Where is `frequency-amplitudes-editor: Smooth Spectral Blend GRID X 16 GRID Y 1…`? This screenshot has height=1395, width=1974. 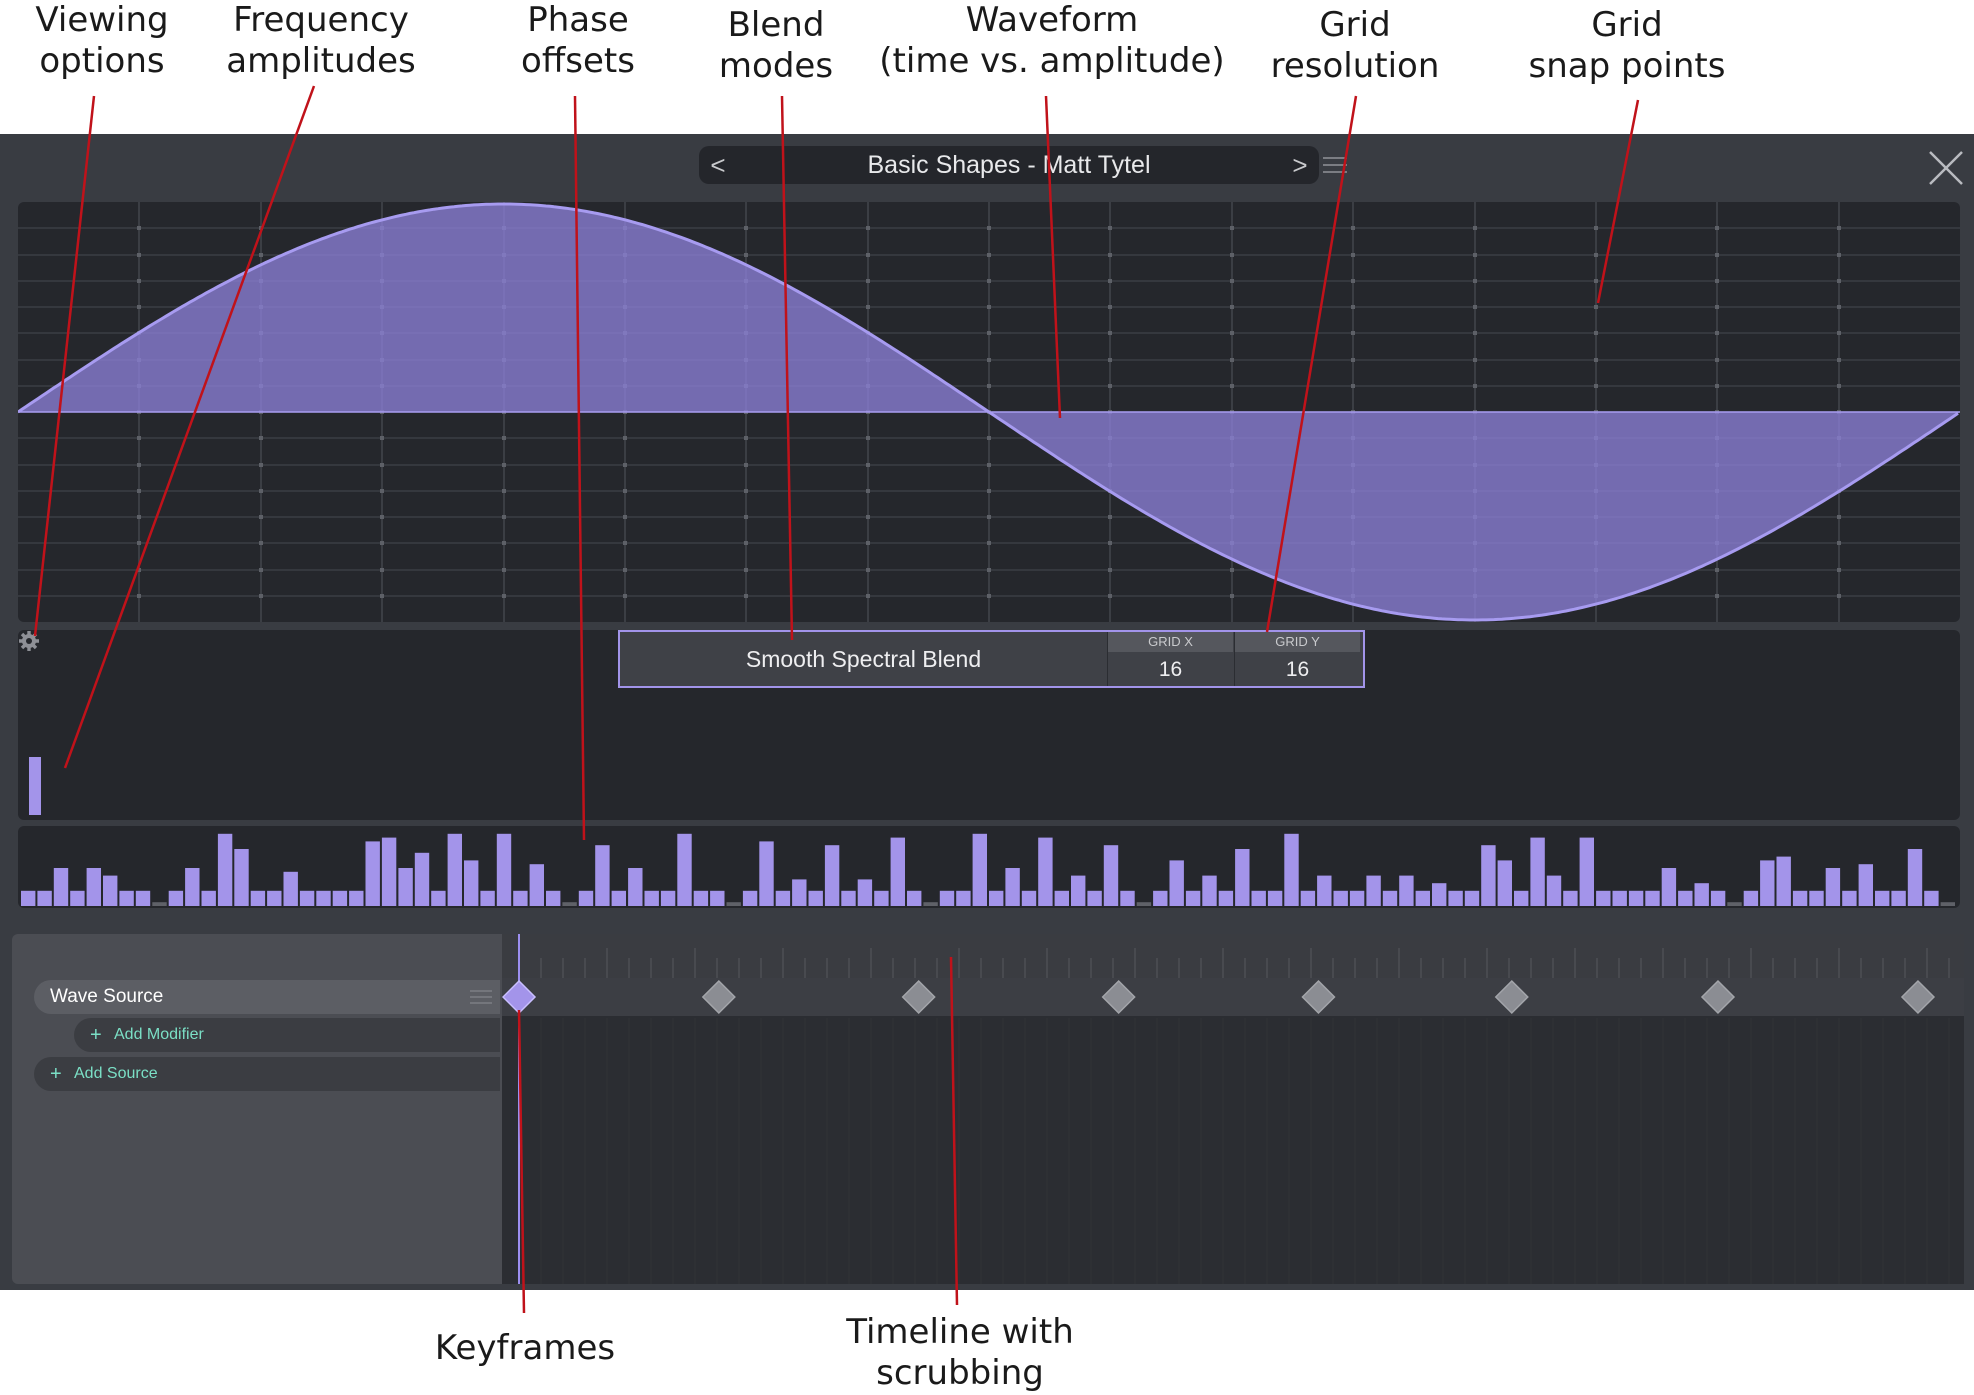 frequency-amplitudes-editor: Smooth Spectral Blend GRID X 16 GRID Y 1… is located at coordinates (989, 725).